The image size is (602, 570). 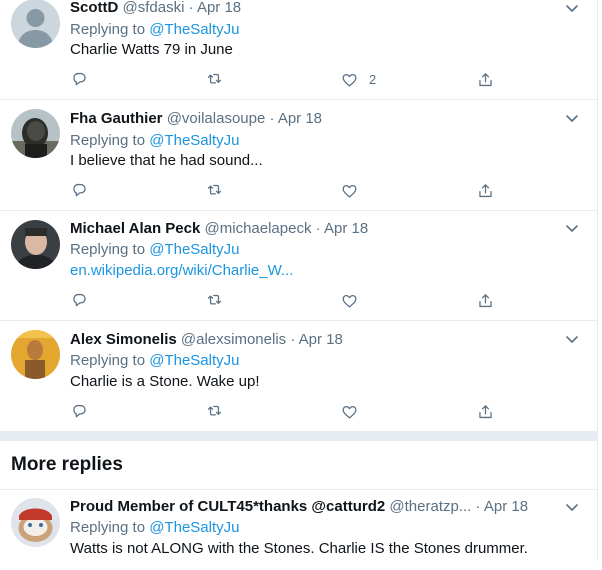 I want to click on more-replies-heading: More replies, so click(x=67, y=464).